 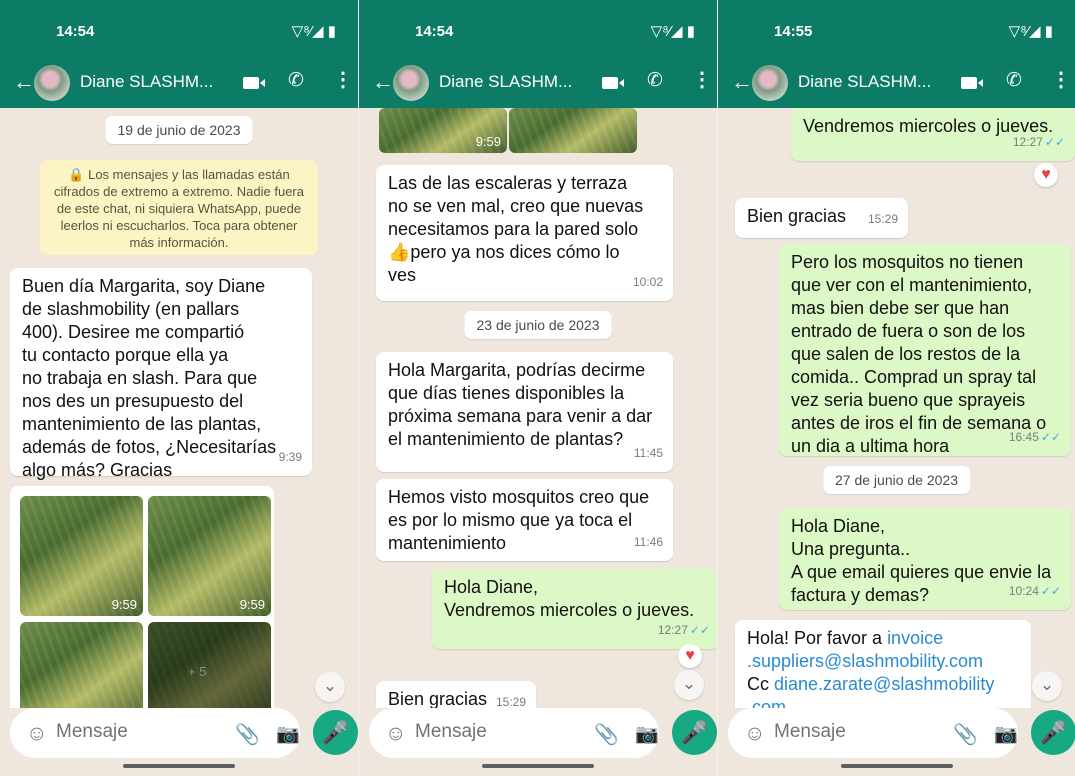 I want to click on photo-time: 9:59, so click(x=124, y=604).